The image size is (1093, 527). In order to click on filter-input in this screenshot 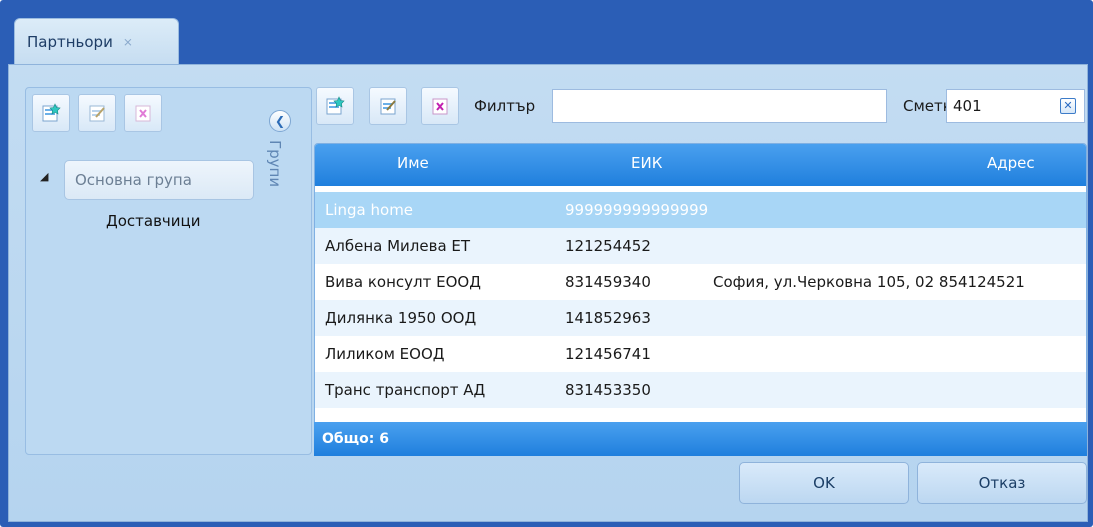, I will do `click(719, 106)`.